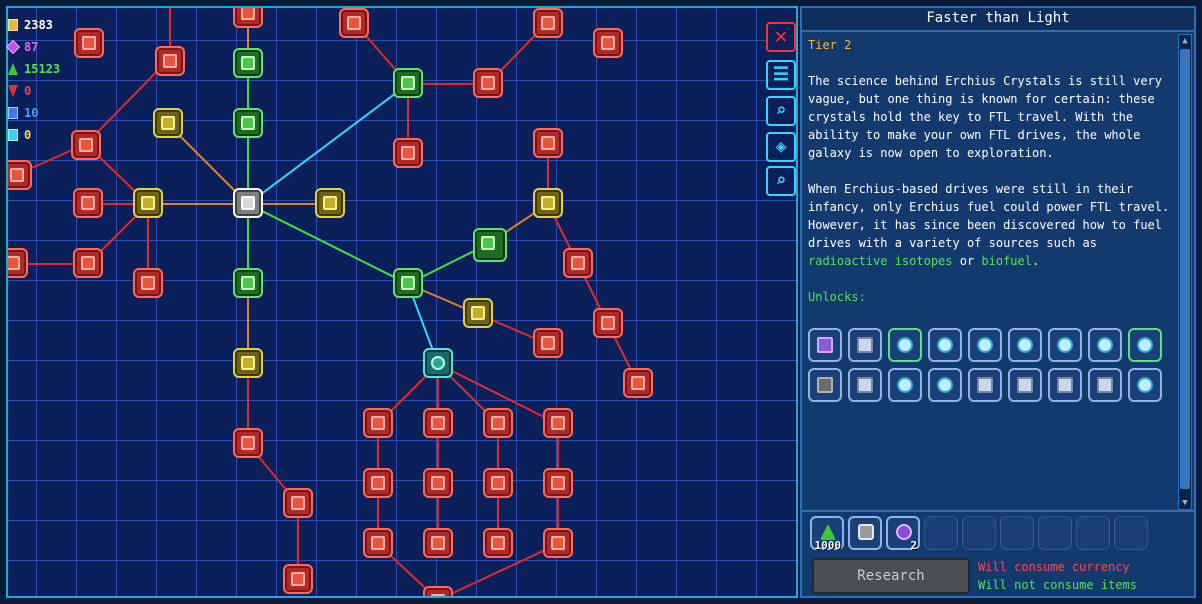 The image size is (1202, 604). What do you see at coordinates (903, 534) in the screenshot?
I see `cost-slot: 2` at bounding box center [903, 534].